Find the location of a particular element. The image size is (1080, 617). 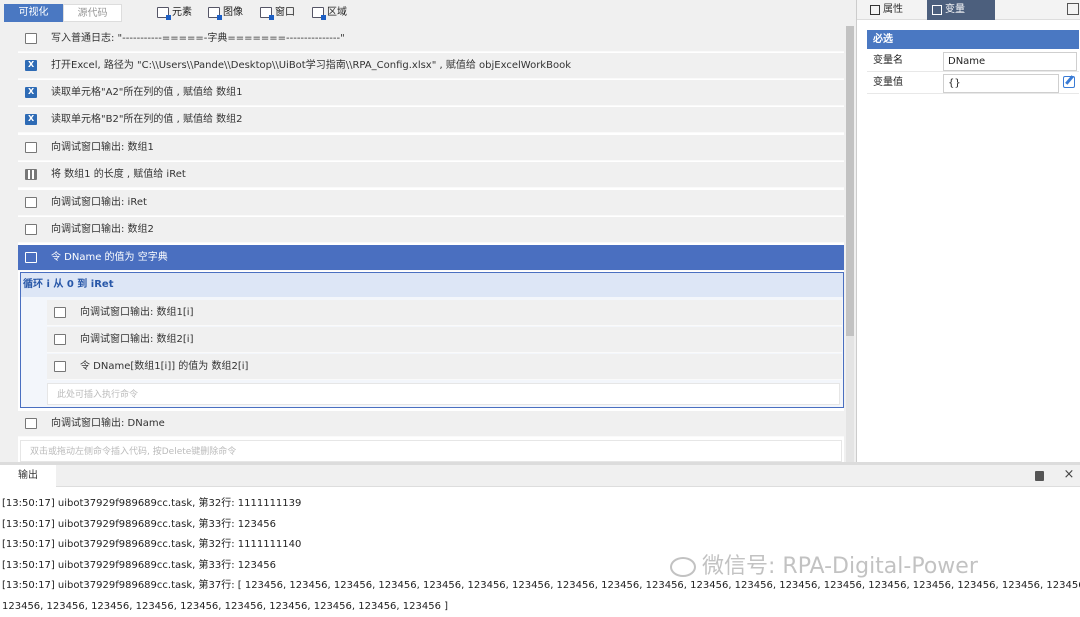

statement-row: 向调试窗口输出: DName is located at coordinates (431, 424).